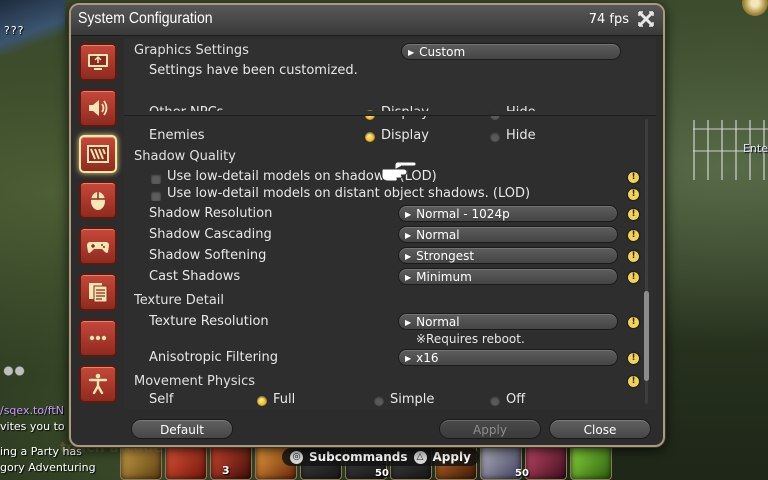 The image size is (768, 480). I want to click on mouse-icon, so click(98, 201).